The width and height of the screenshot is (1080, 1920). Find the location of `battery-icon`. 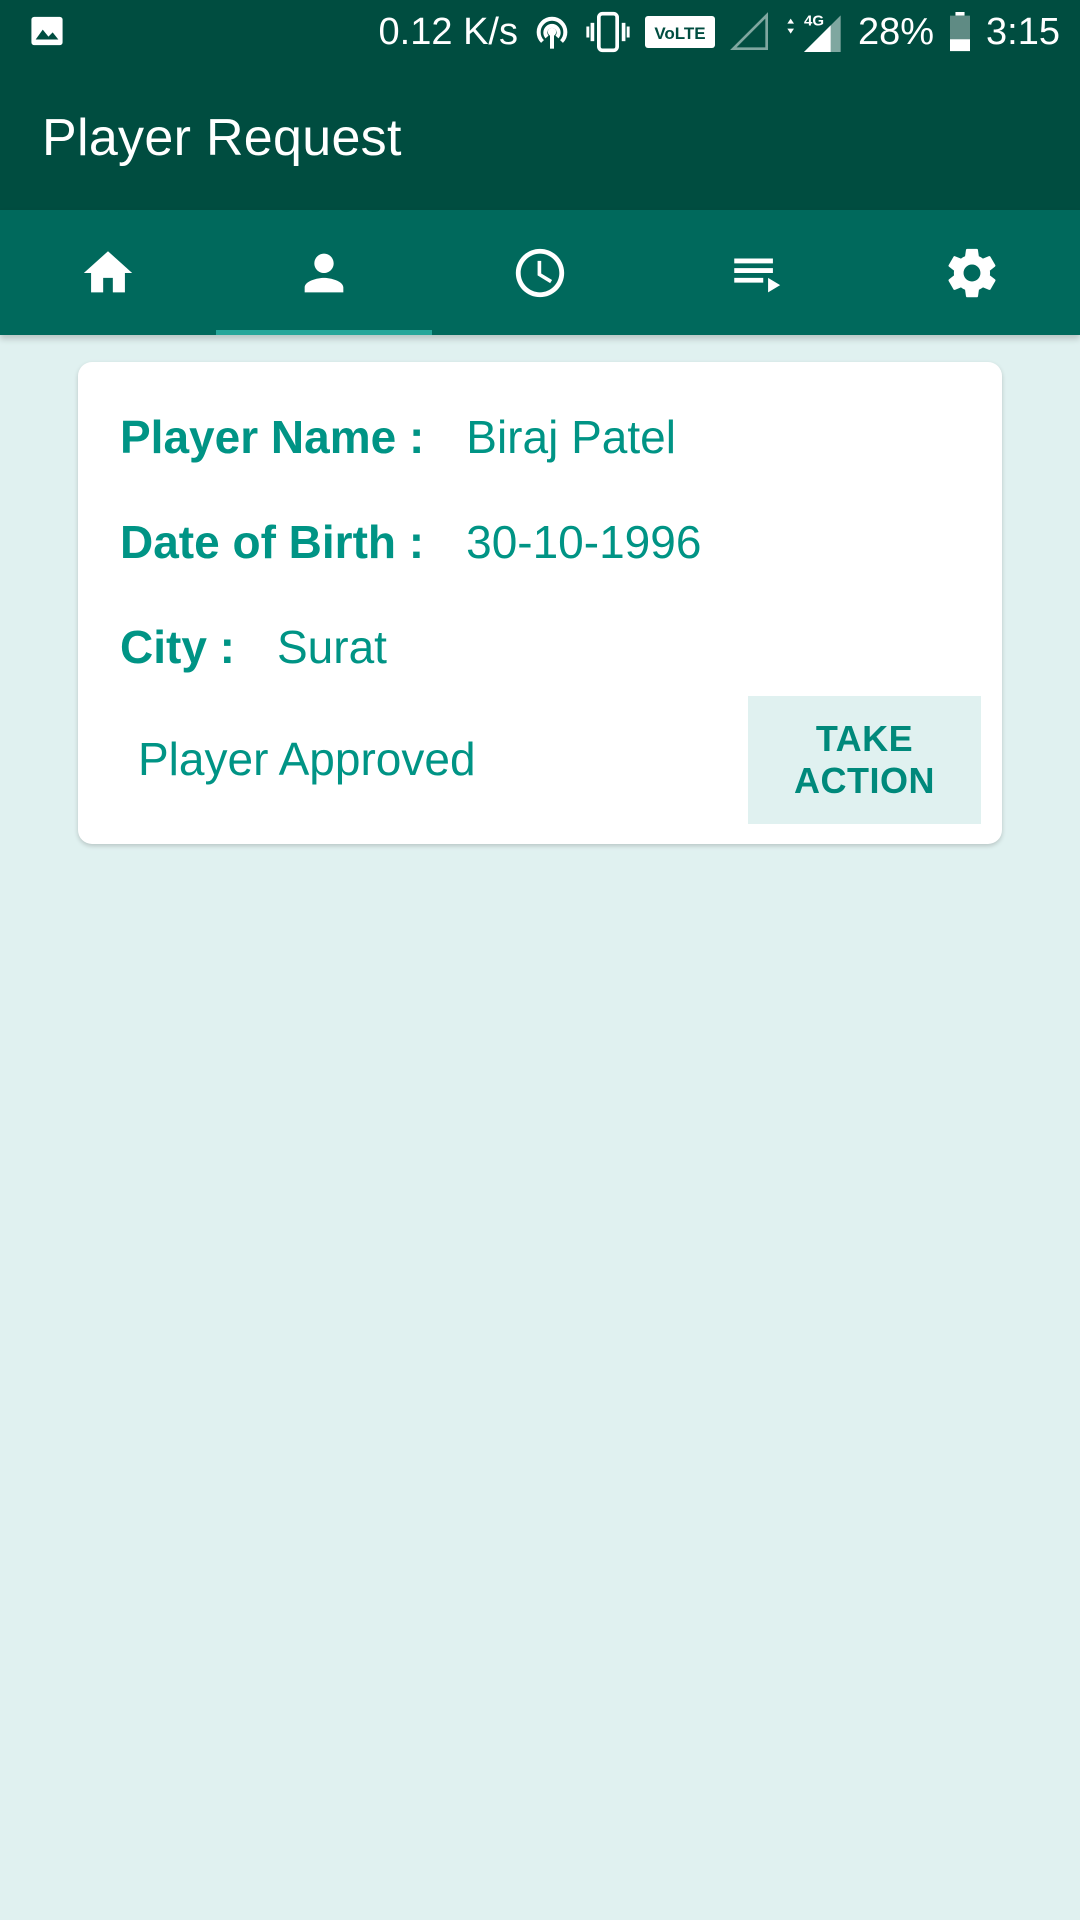

battery-icon is located at coordinates (960, 32).